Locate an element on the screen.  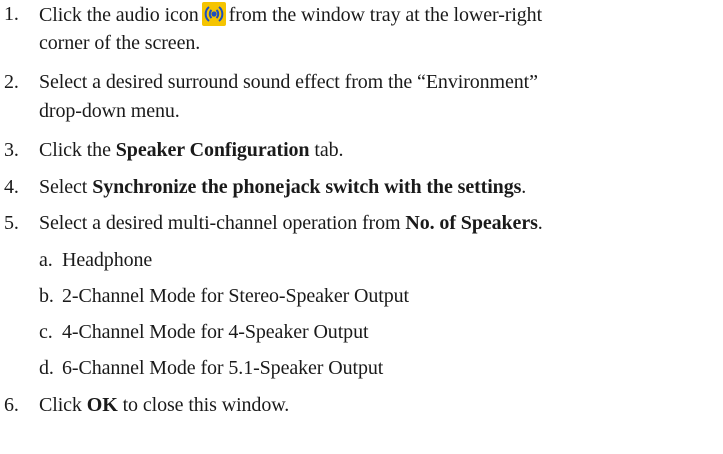
step-number: 1. is located at coordinates (11, 14).